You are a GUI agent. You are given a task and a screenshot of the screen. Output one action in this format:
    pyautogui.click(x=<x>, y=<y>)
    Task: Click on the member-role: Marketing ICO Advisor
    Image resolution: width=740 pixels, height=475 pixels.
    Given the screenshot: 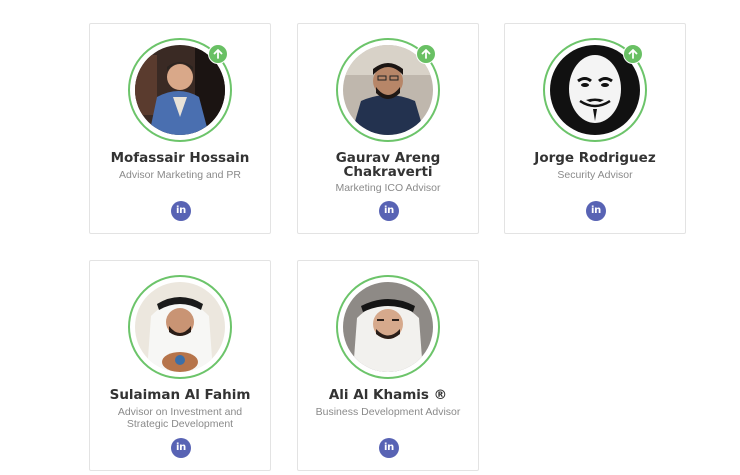 What is the action you would take?
    pyautogui.click(x=388, y=188)
    